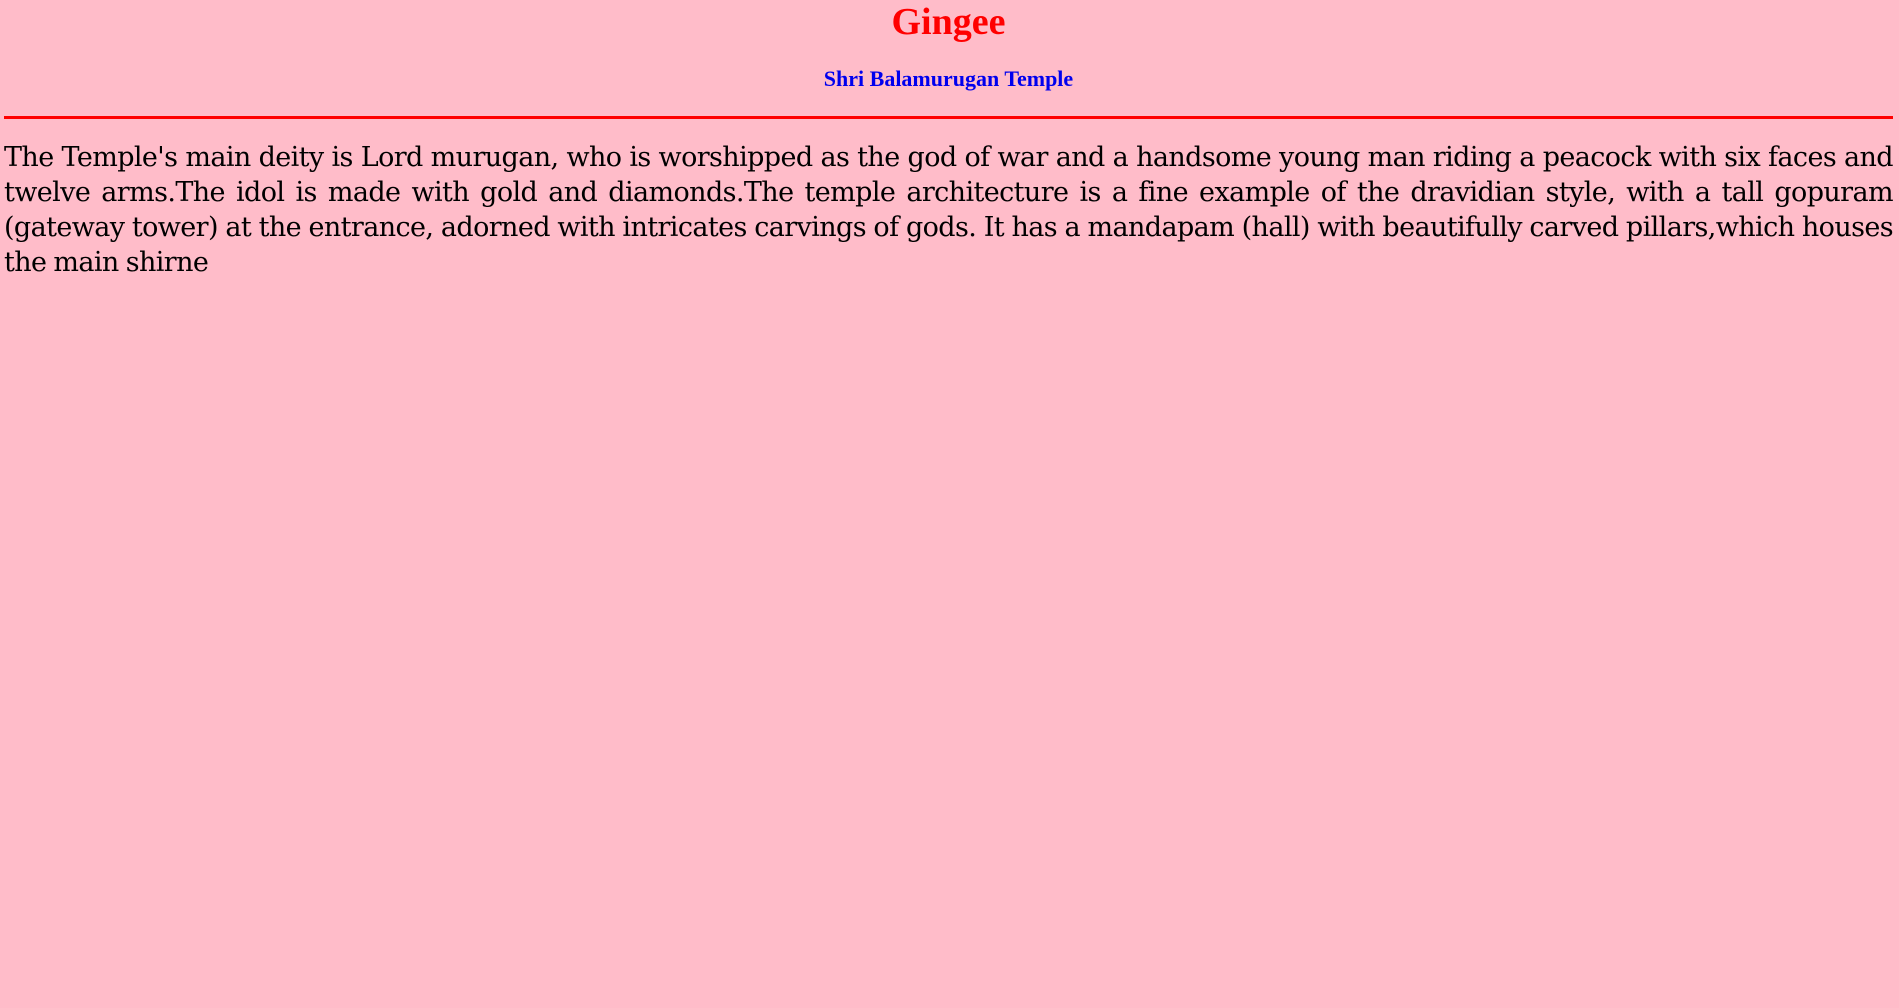 The width and height of the screenshot is (1899, 1008). Describe the element at coordinates (948, 117) in the screenshot. I see `horizontal-rule` at that location.